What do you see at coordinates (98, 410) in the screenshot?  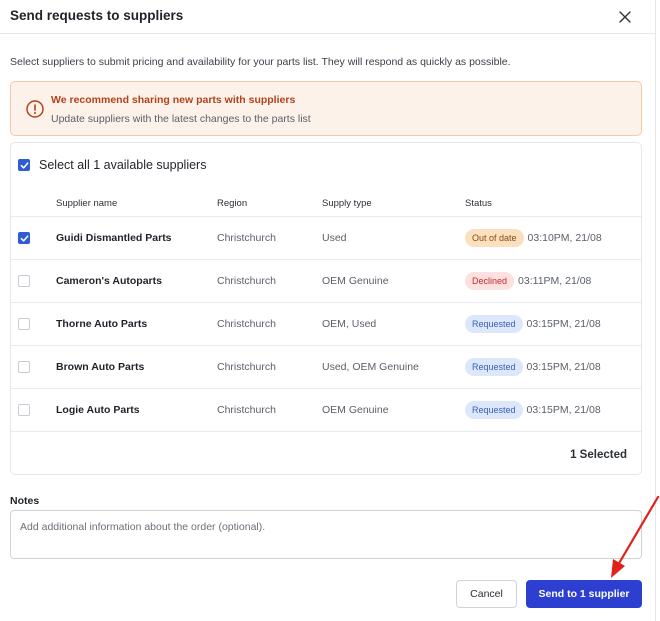 I see `supplier-name: Logie Auto Parts` at bounding box center [98, 410].